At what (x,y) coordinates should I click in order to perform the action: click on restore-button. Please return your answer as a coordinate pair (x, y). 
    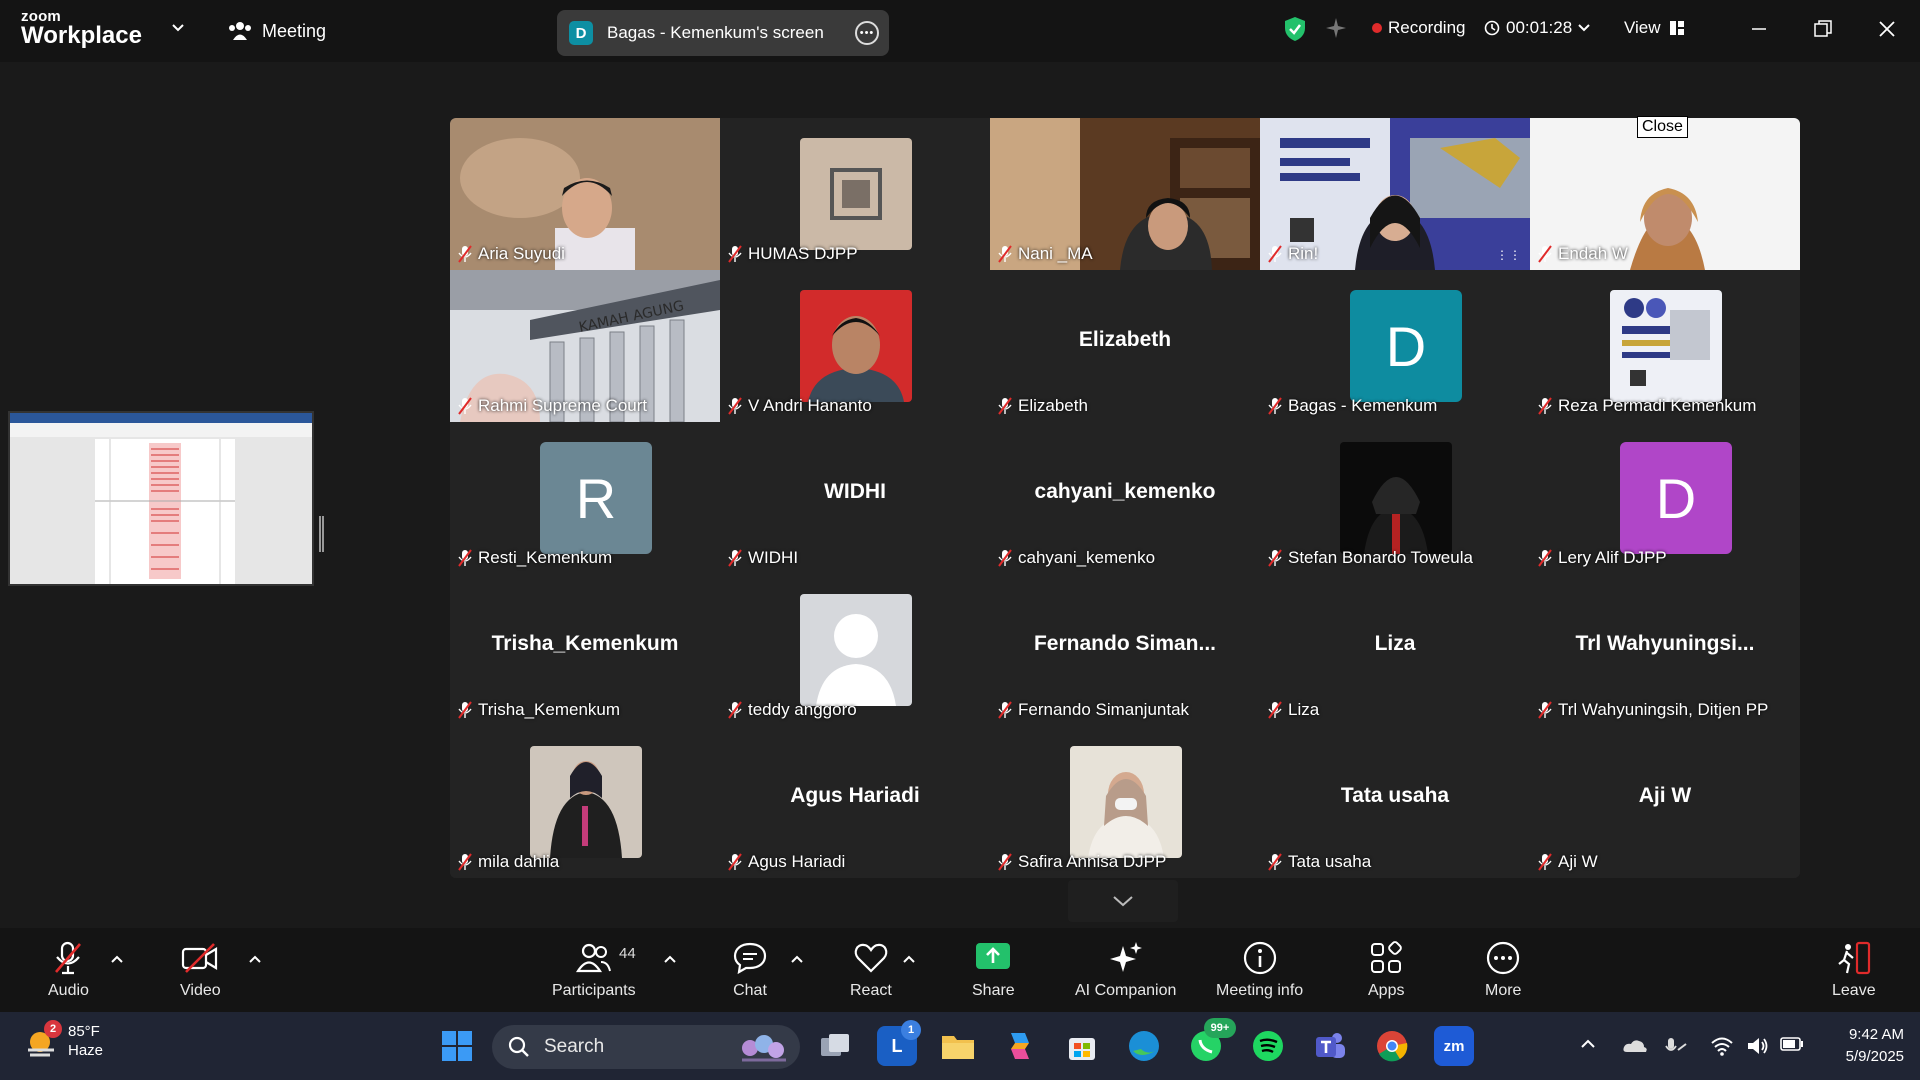
    Looking at the image, I should click on (1823, 29).